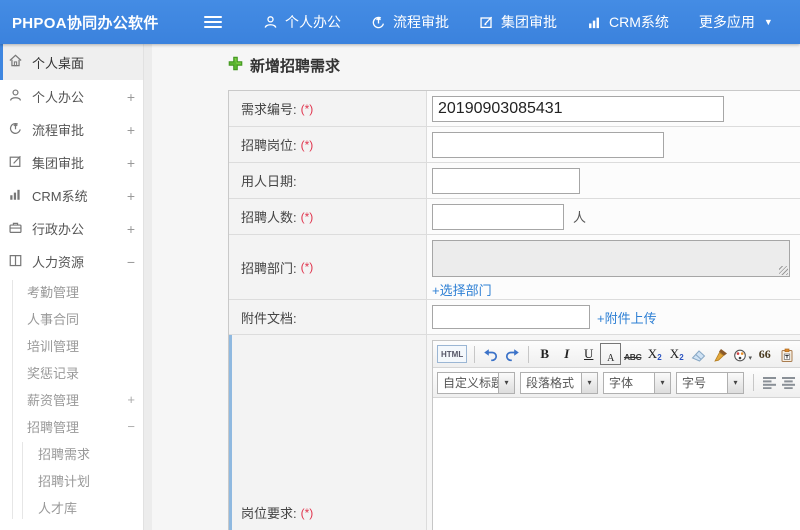  Describe the element at coordinates (328, 432) in the screenshot. I see `field-label: 岗位要求: (*)` at that location.